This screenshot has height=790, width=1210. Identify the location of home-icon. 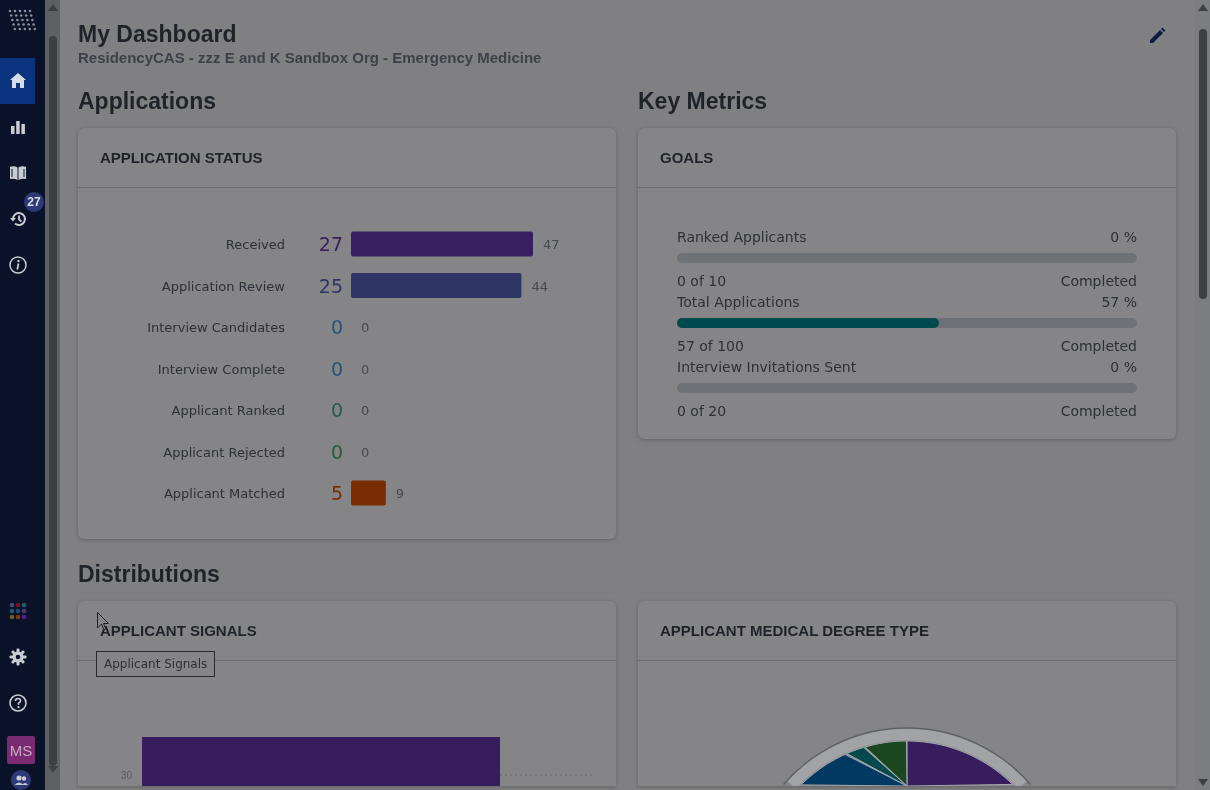
(17, 81).